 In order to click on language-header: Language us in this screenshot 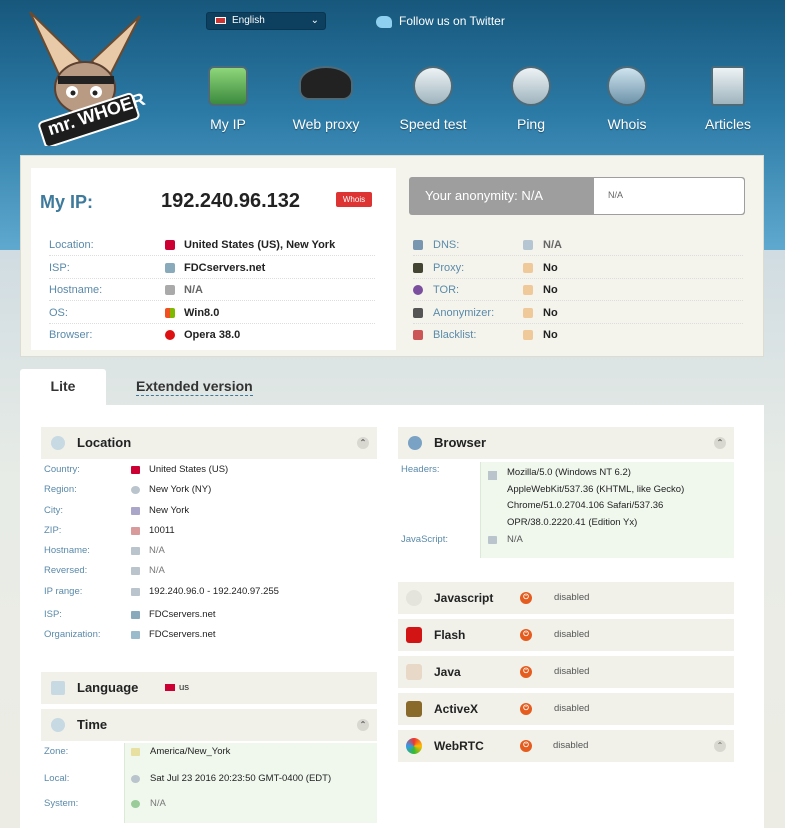, I will do `click(209, 688)`.